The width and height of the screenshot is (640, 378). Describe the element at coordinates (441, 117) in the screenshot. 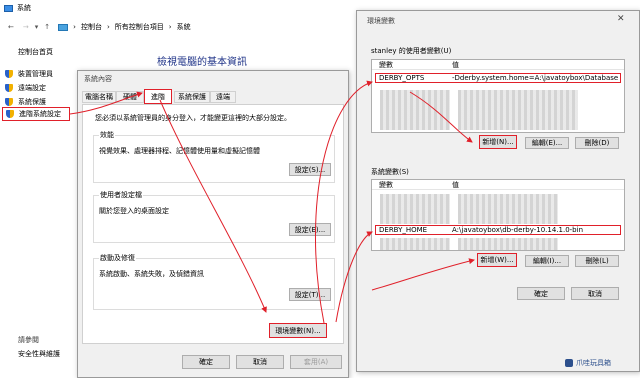

I see `arrow-to-user-new` at that location.